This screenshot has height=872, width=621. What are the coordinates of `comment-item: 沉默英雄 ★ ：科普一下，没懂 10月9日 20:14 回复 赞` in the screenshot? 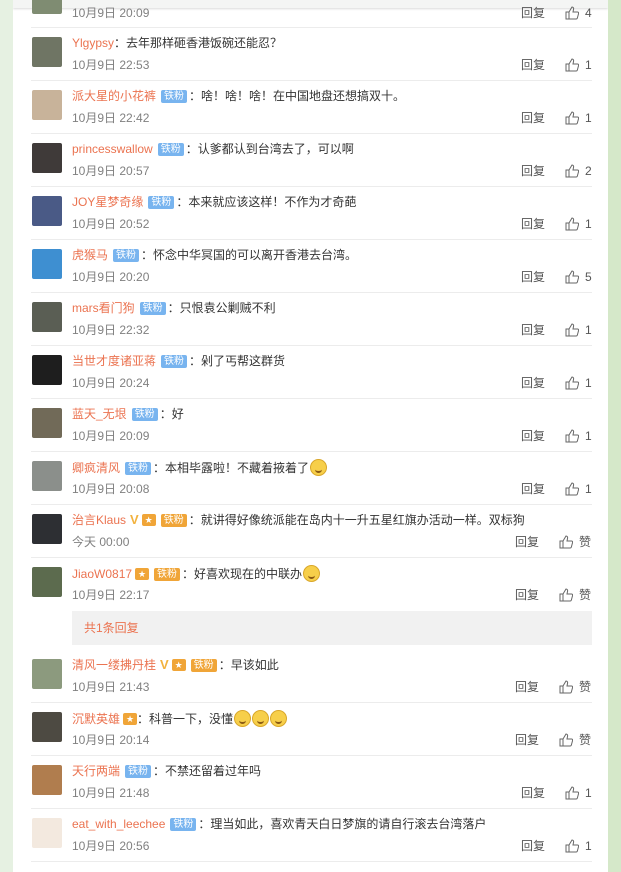 It's located at (310, 728).